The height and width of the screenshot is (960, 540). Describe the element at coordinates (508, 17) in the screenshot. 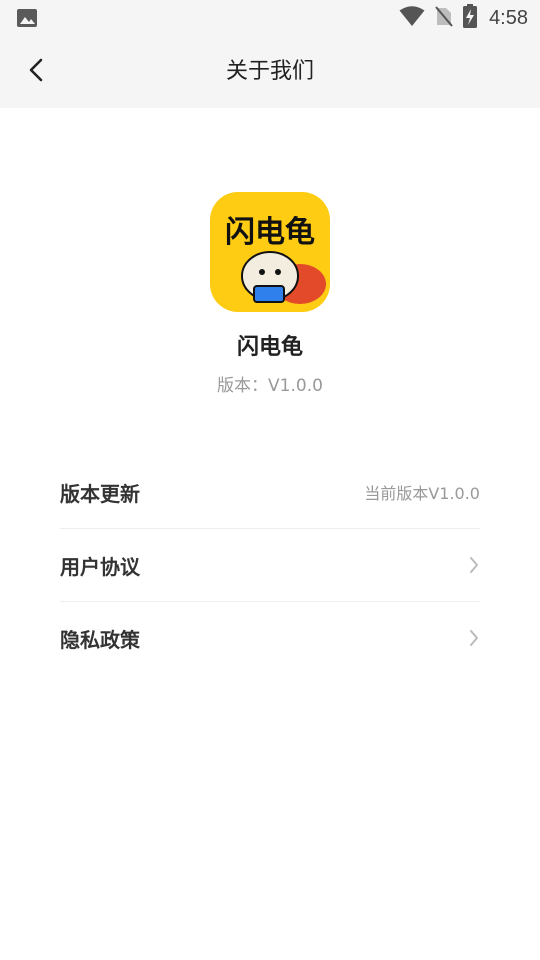

I see `status-time: 4:58` at that location.